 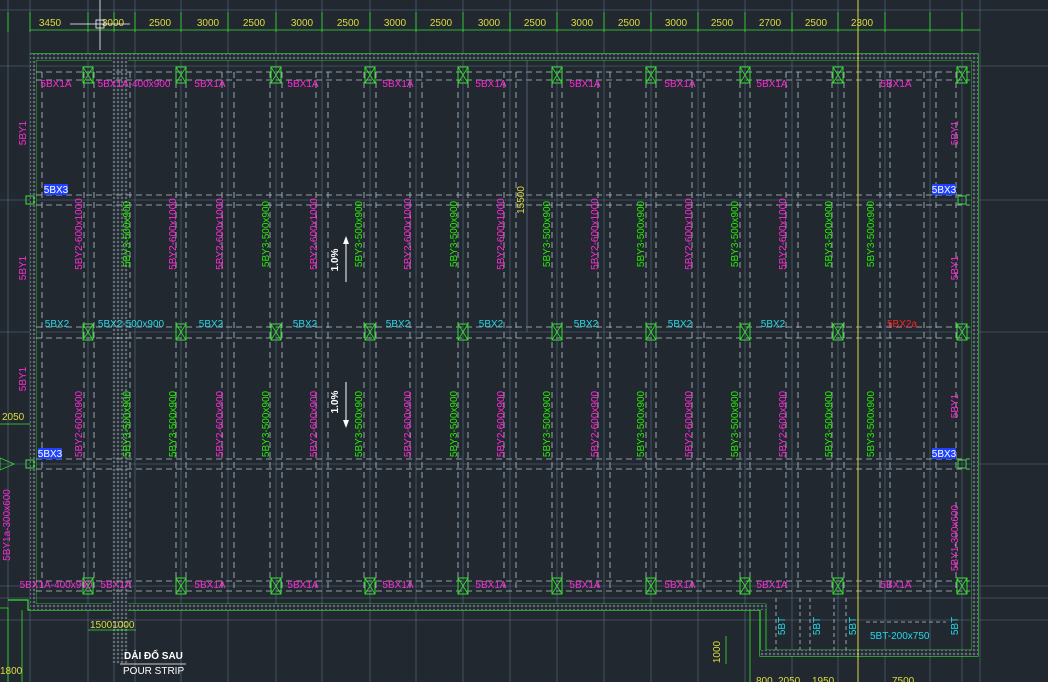 What do you see at coordinates (153, 671) in the screenshot?
I see `pour-strip-label-en: POUR STRIP` at bounding box center [153, 671].